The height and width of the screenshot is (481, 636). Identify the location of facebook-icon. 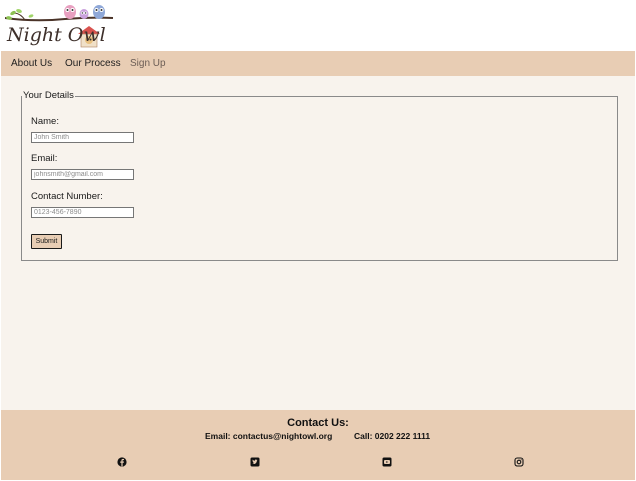
(122, 462).